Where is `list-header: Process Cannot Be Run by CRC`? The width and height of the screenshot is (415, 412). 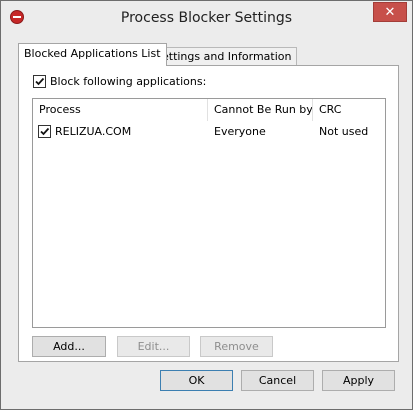
list-header: Process Cannot Be Run by CRC is located at coordinates (209, 110).